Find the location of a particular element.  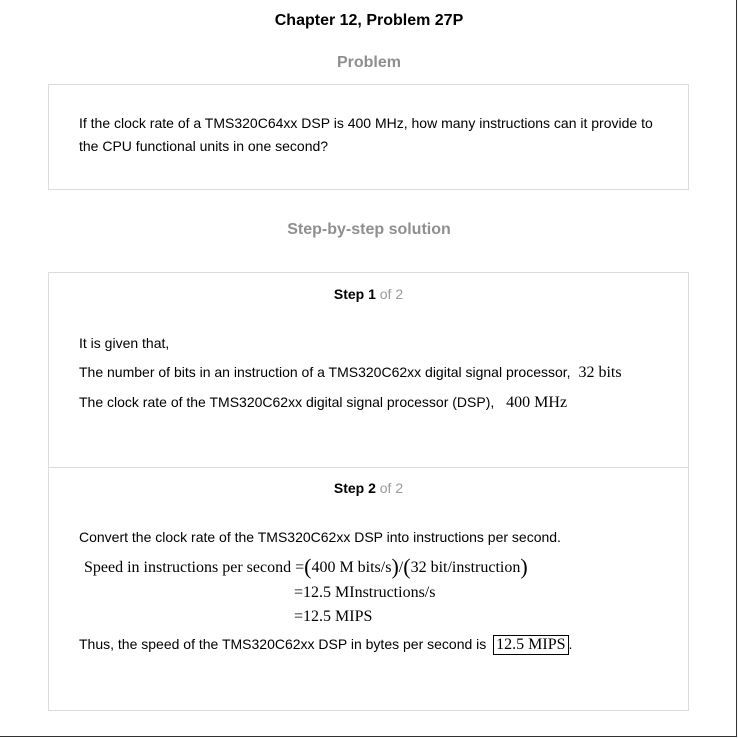

step-1-of: of 2 is located at coordinates (391, 294).